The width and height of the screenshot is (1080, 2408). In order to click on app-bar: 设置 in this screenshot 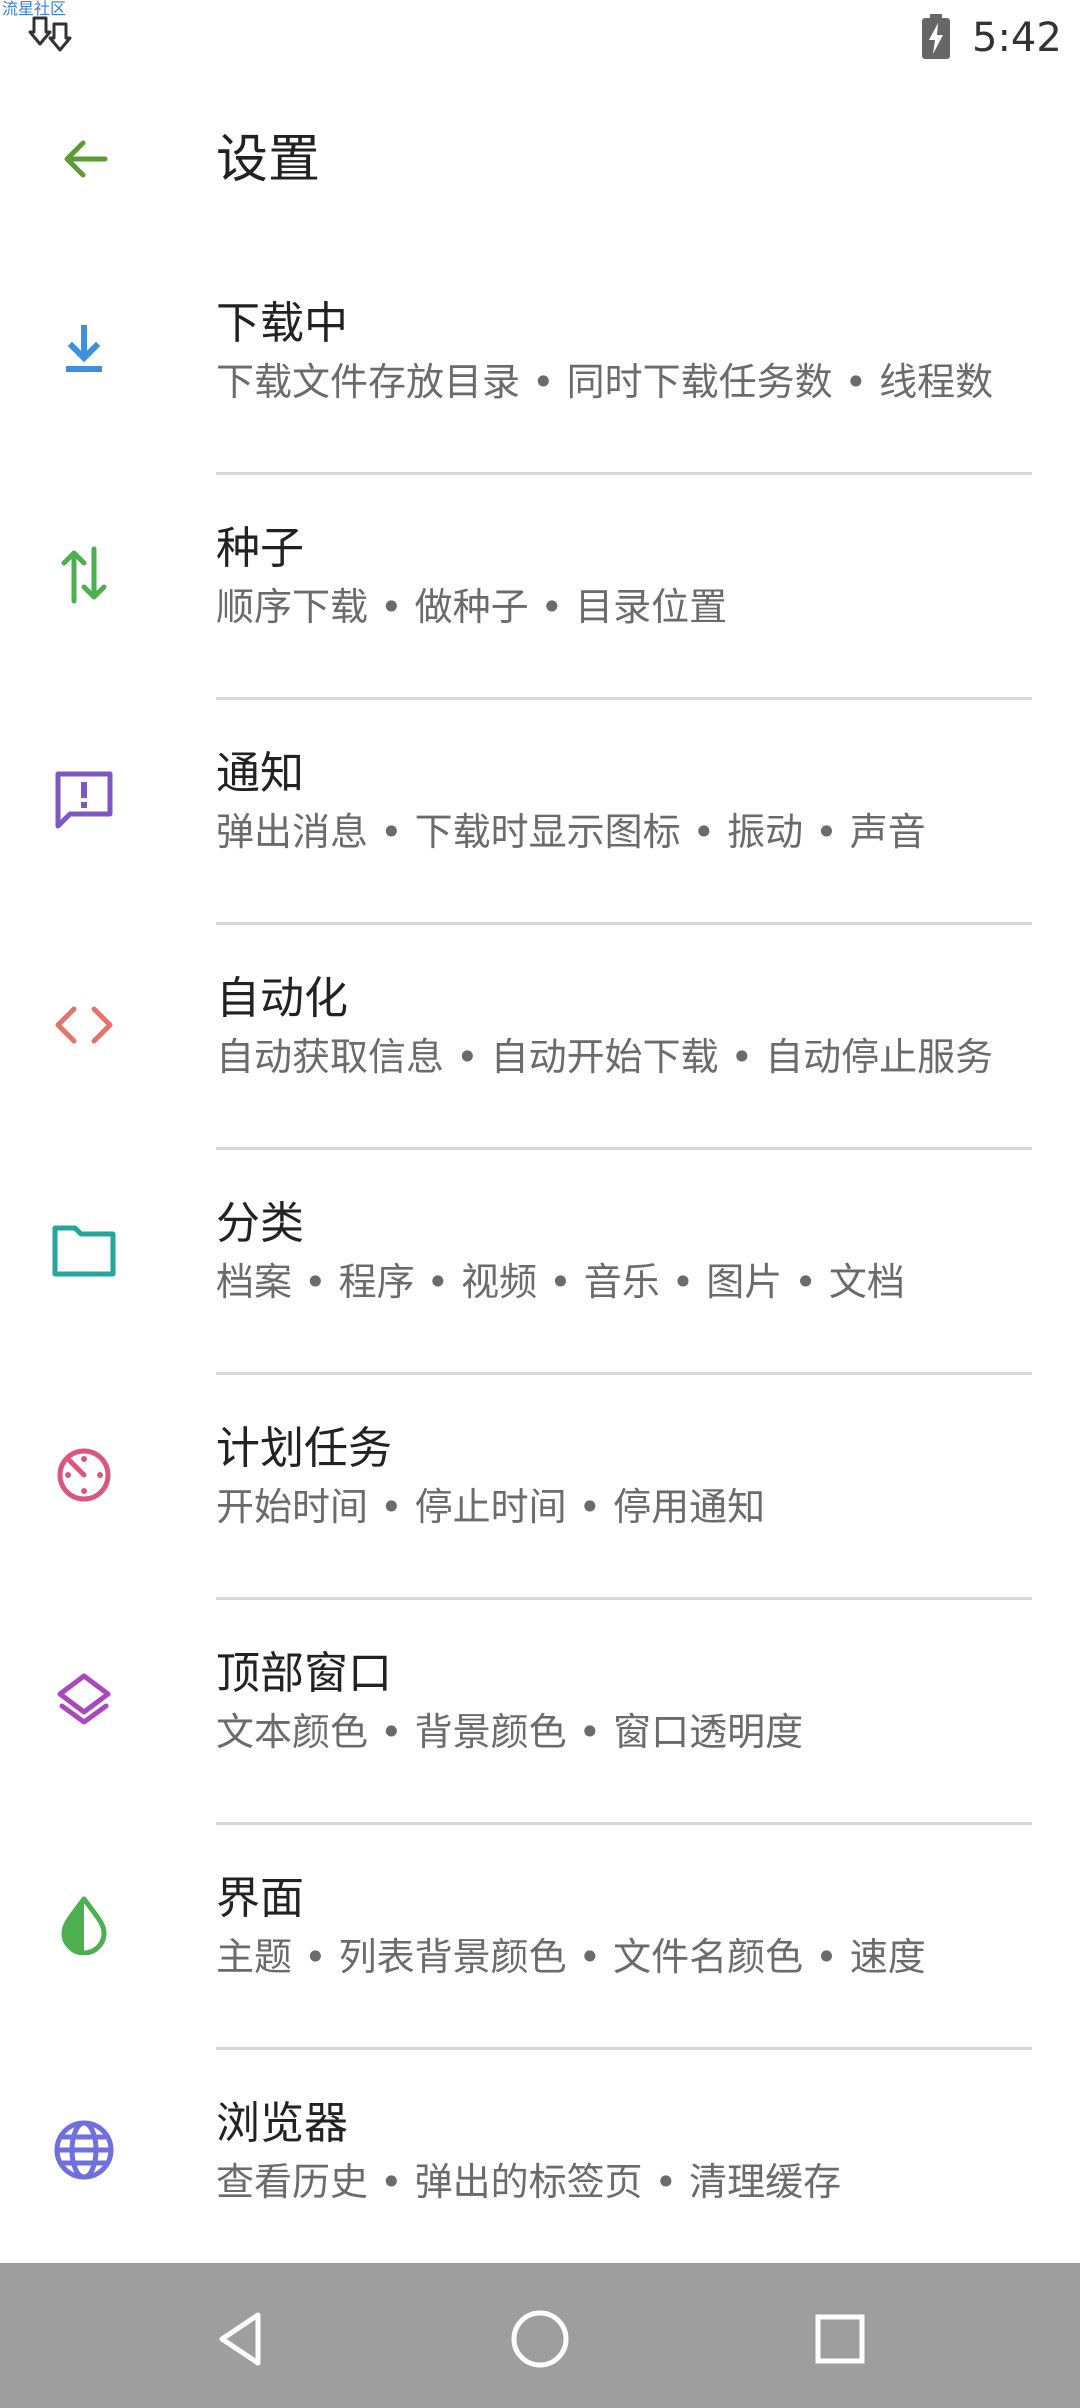, I will do `click(540, 155)`.